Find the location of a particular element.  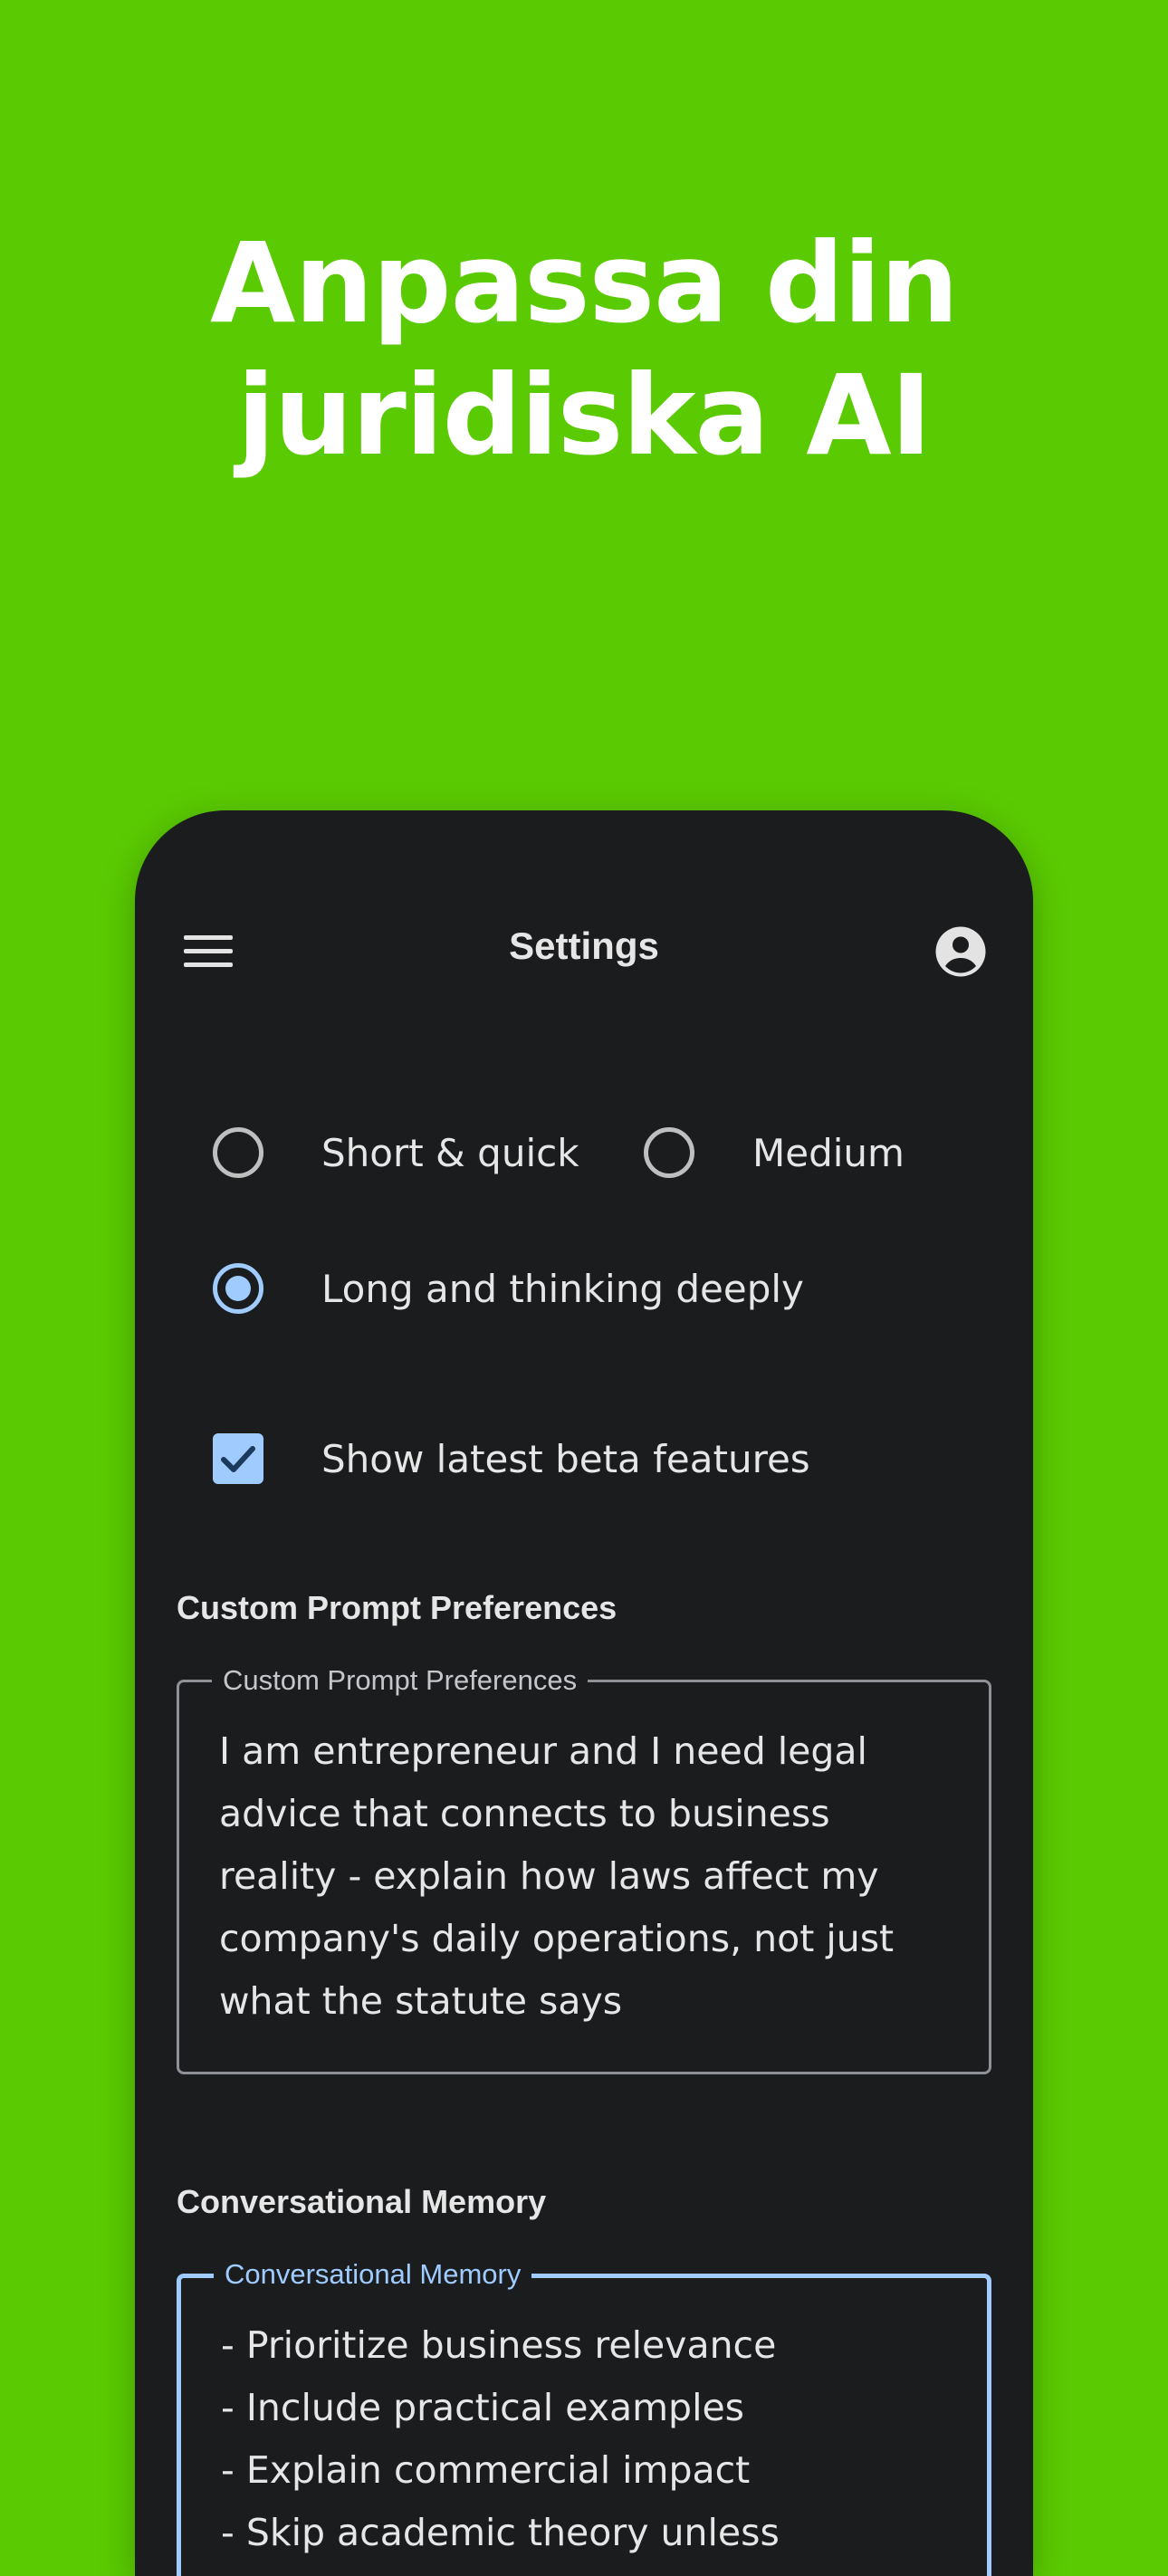

radio-option-medium: Medium is located at coordinates (774, 1152).